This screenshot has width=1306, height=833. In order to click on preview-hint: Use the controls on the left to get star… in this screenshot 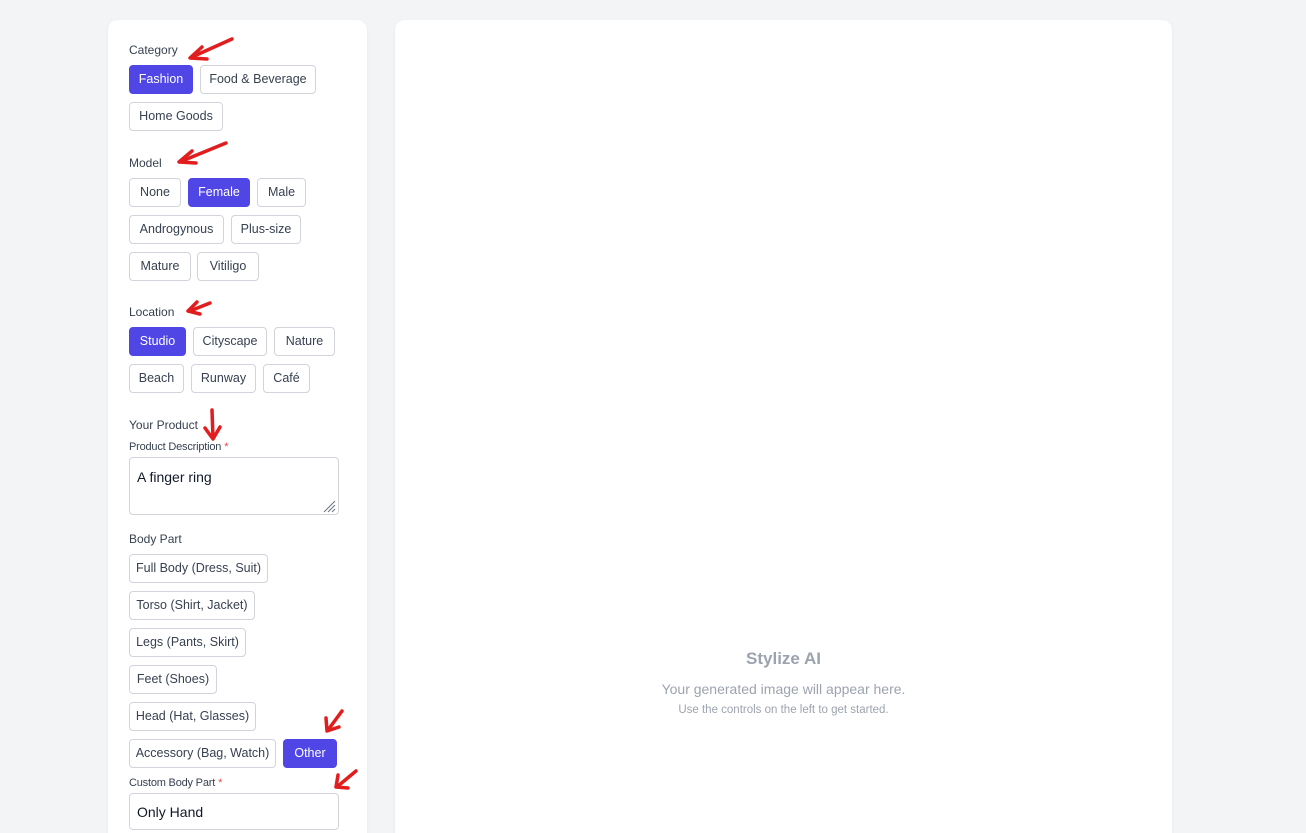, I will do `click(783, 710)`.